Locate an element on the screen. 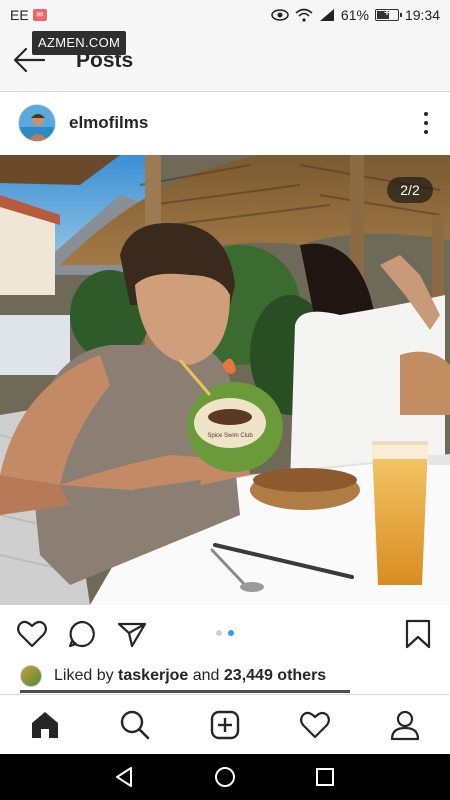 This screenshot has height=800, width=450. home-circle-icon is located at coordinates (225, 777).